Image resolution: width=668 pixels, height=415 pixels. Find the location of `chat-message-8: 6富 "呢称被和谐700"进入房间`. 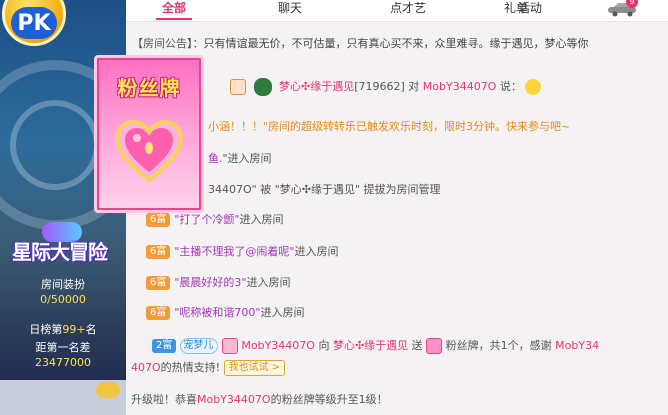

chat-message-8: 6富 "呢称被和谐700"进入房间 is located at coordinates (225, 314).